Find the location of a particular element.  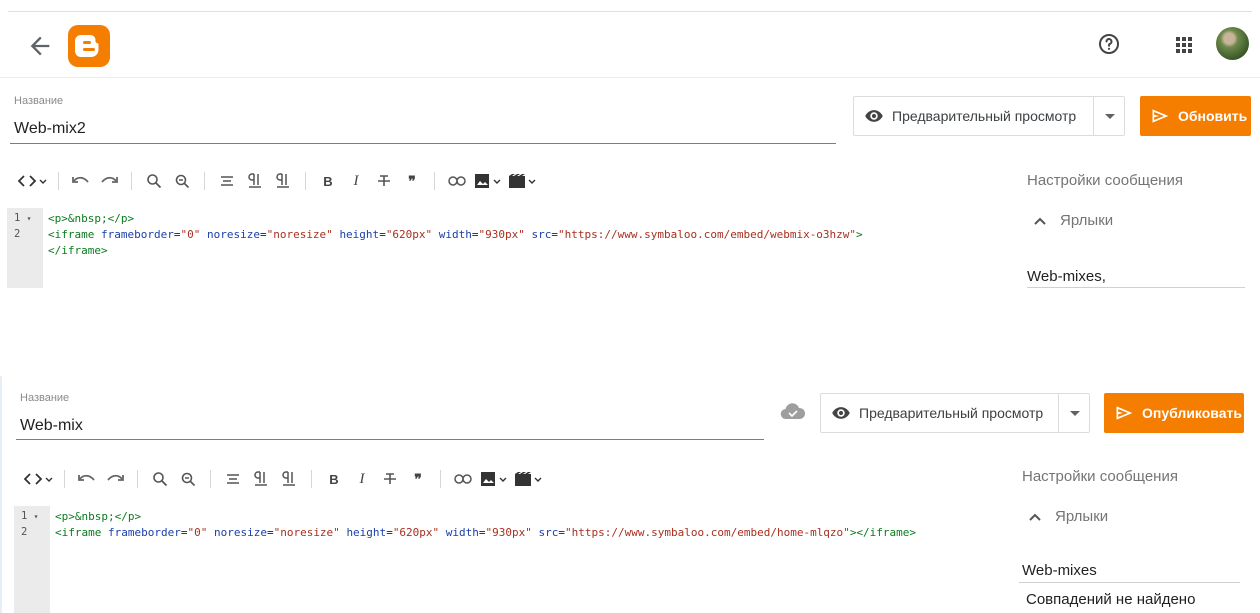

labels-input: Web-mixes, is located at coordinates (1066, 276).